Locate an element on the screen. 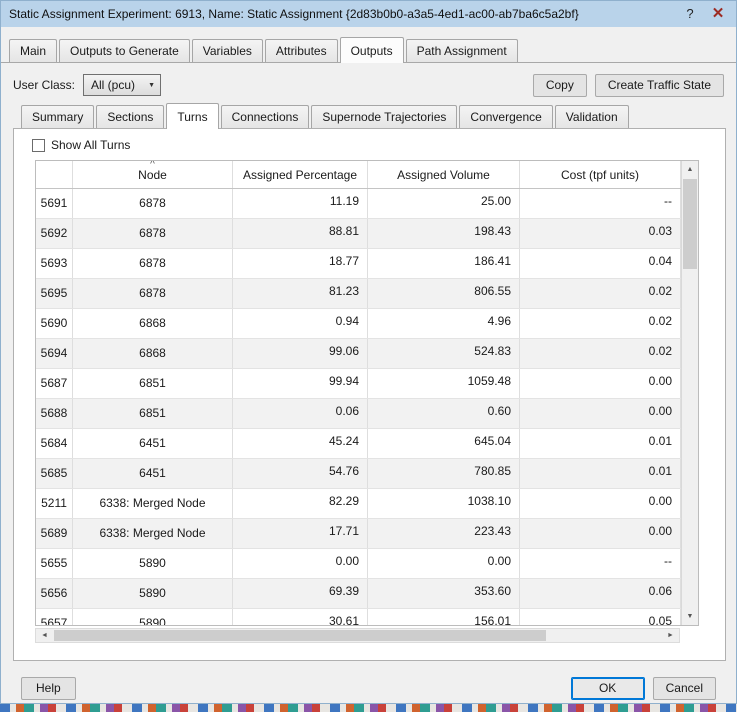 This screenshot has height=712, width=737. cell-assigned-volume: 4.96 is located at coordinates (444, 323).